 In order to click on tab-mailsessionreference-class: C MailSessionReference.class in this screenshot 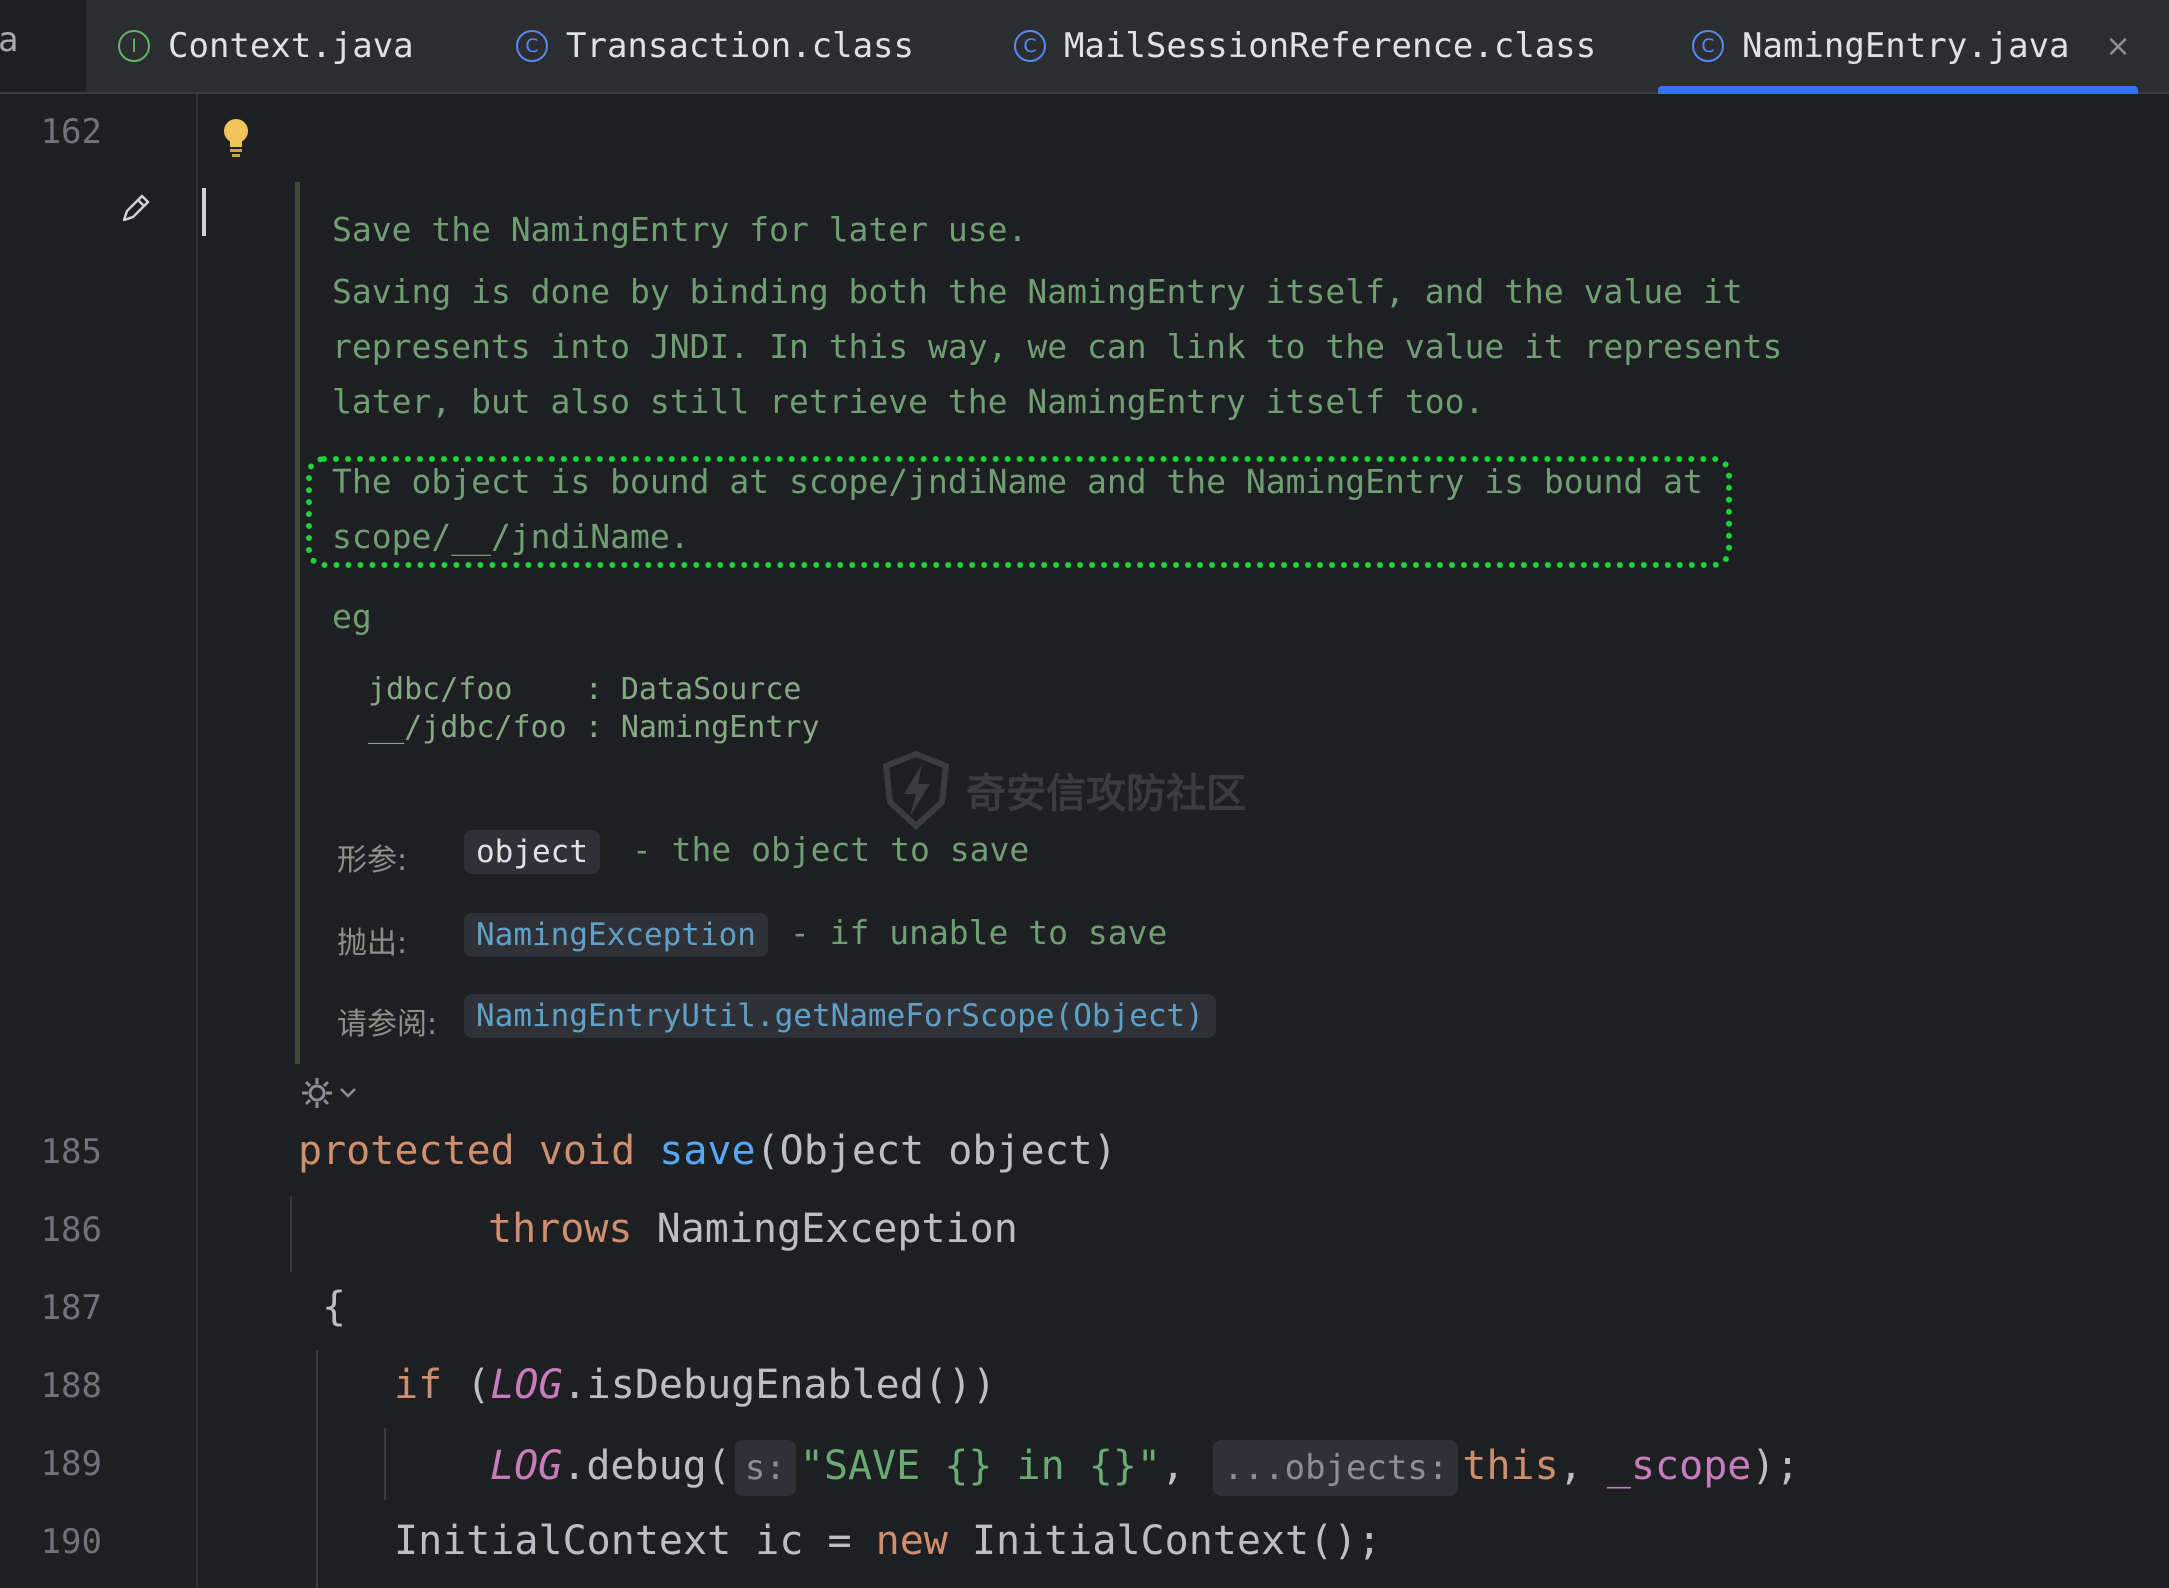, I will do `click(1305, 46)`.